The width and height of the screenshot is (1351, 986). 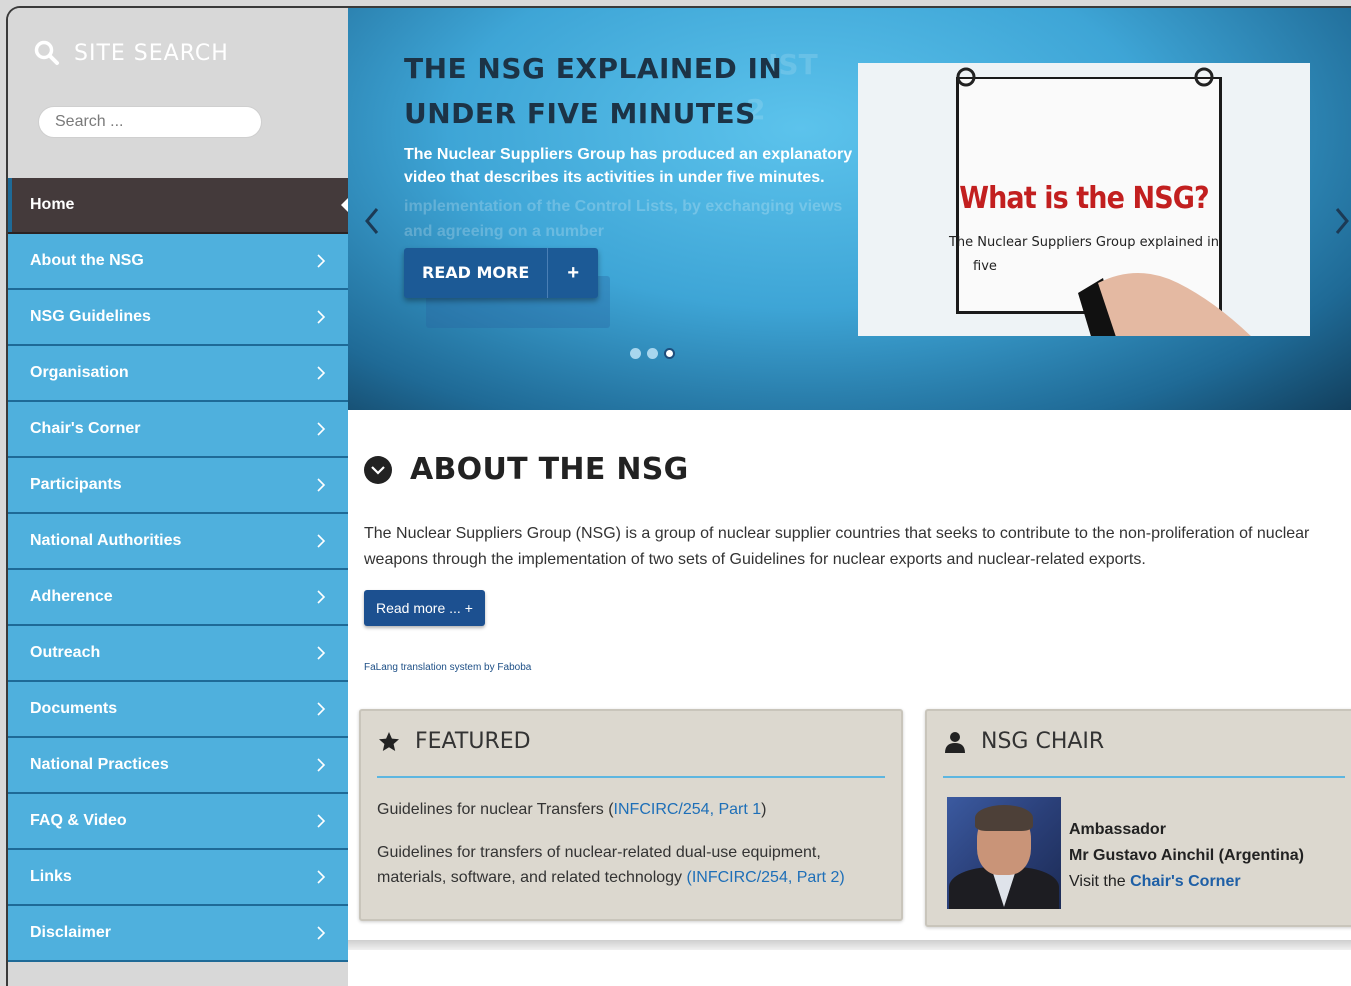 I want to click on chair-visit-text: Visit the, so click(x=1100, y=881).